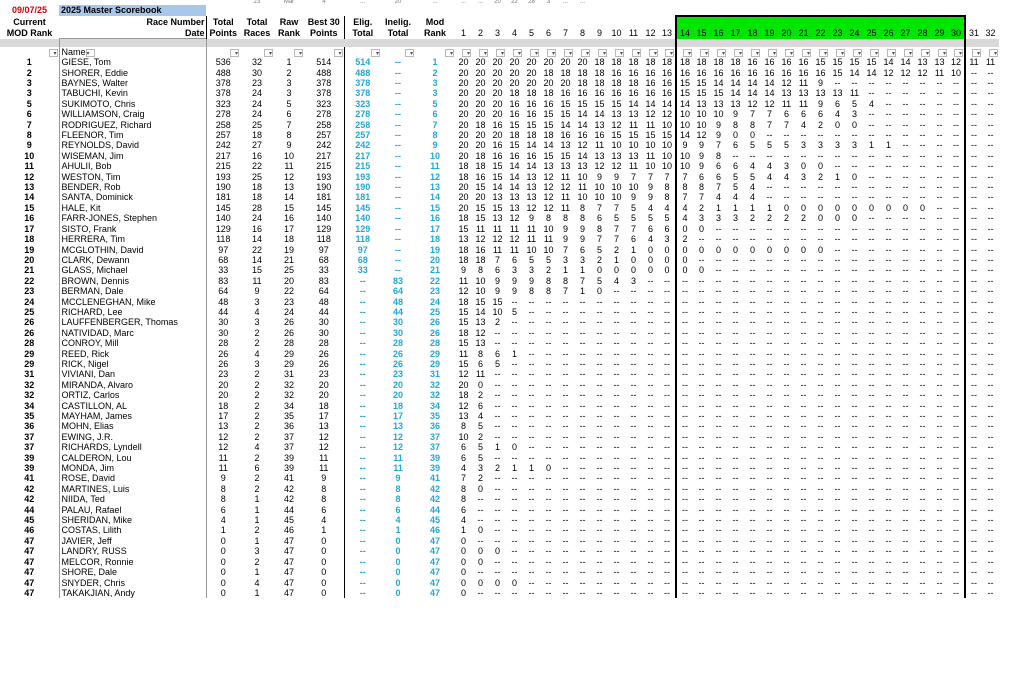  What do you see at coordinates (132, 353) in the screenshot?
I see `driver-name-cell: REED, Rick` at bounding box center [132, 353].